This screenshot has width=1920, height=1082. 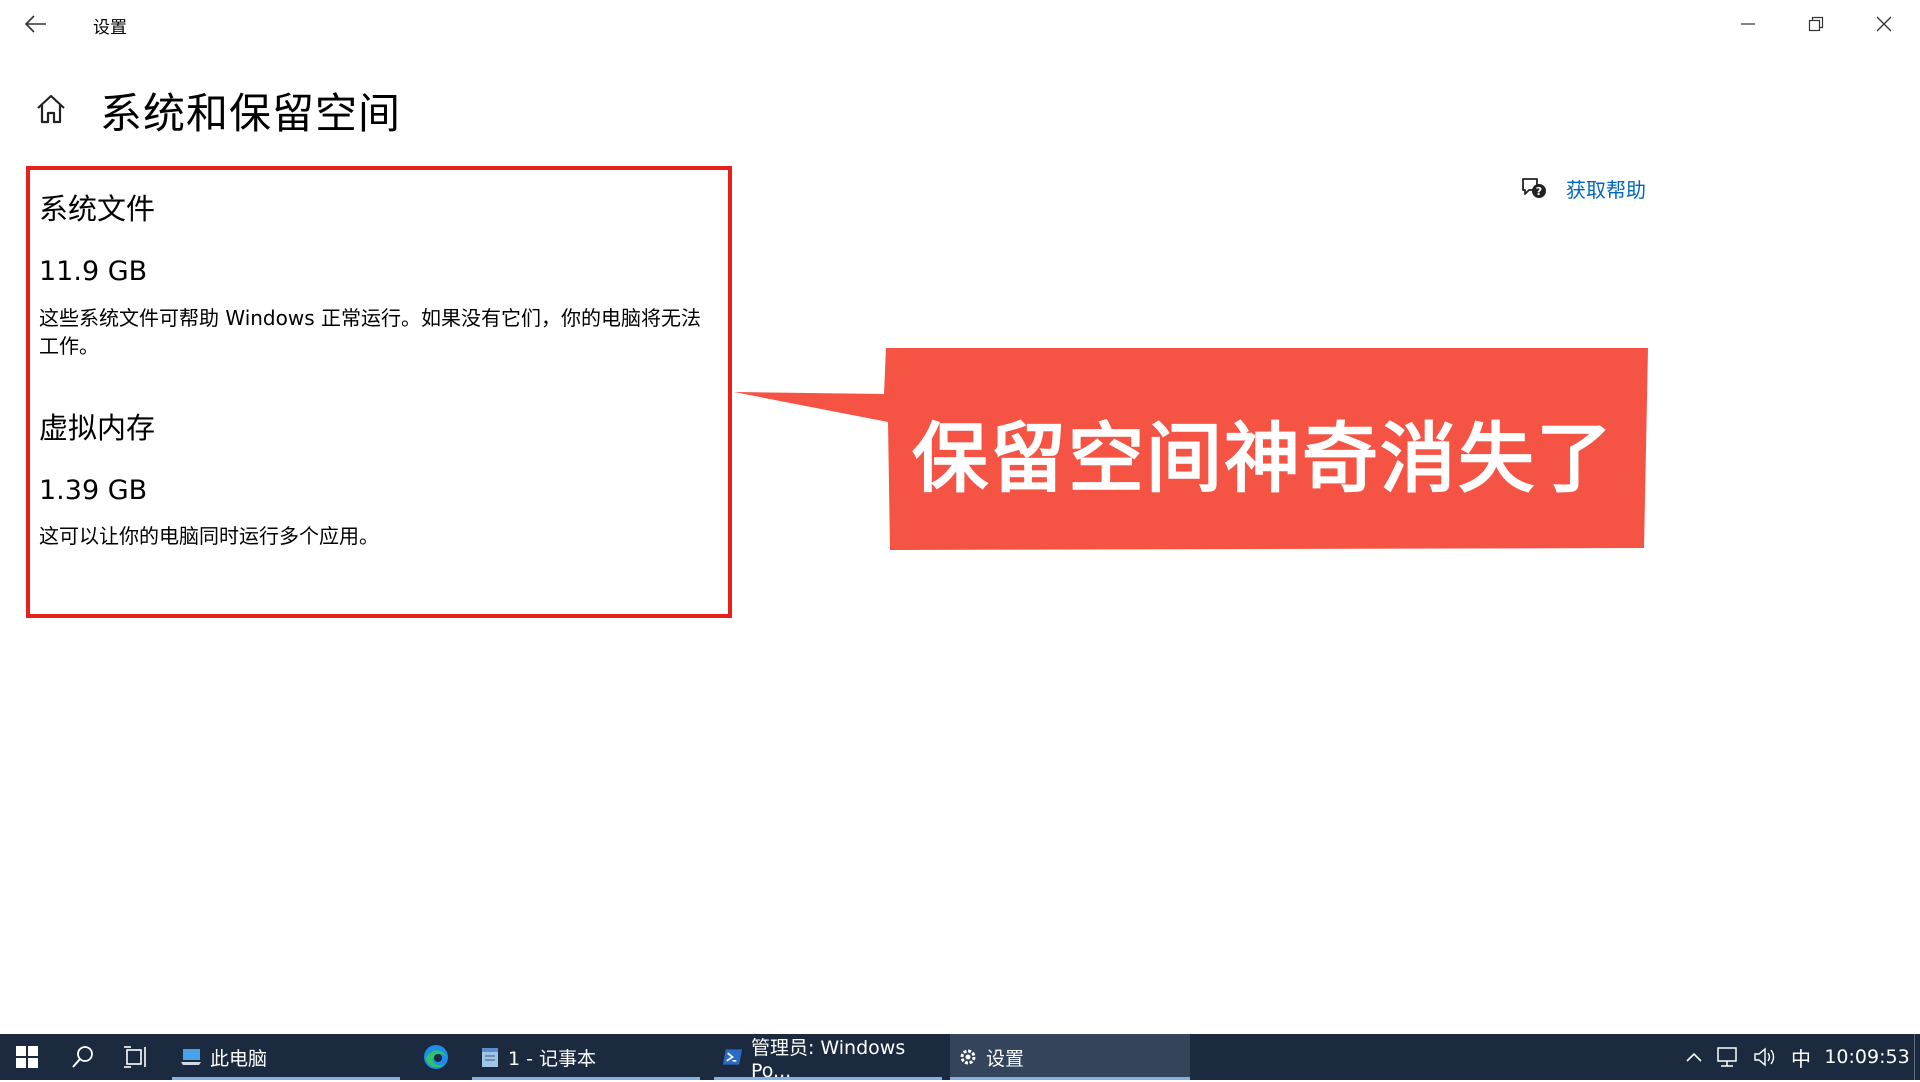 What do you see at coordinates (93, 490) in the screenshot?
I see `virtual-memory-size: 1.39 GB` at bounding box center [93, 490].